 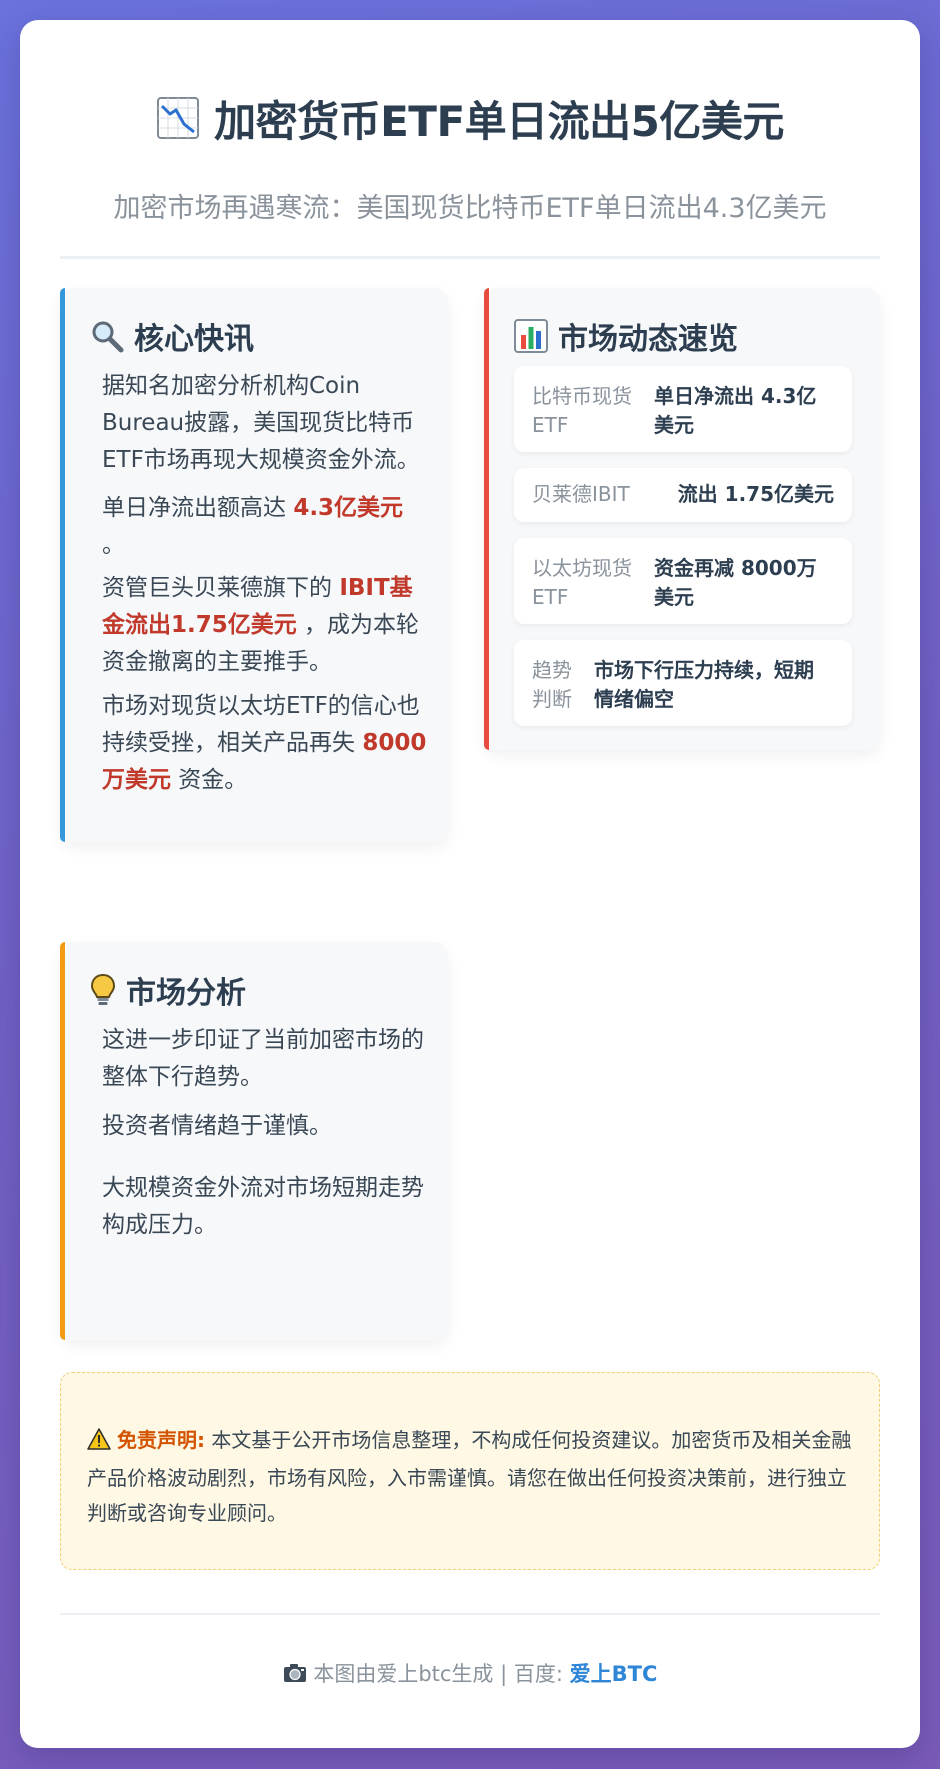 What do you see at coordinates (103, 990) in the screenshot?
I see `lightbulb-icon` at bounding box center [103, 990].